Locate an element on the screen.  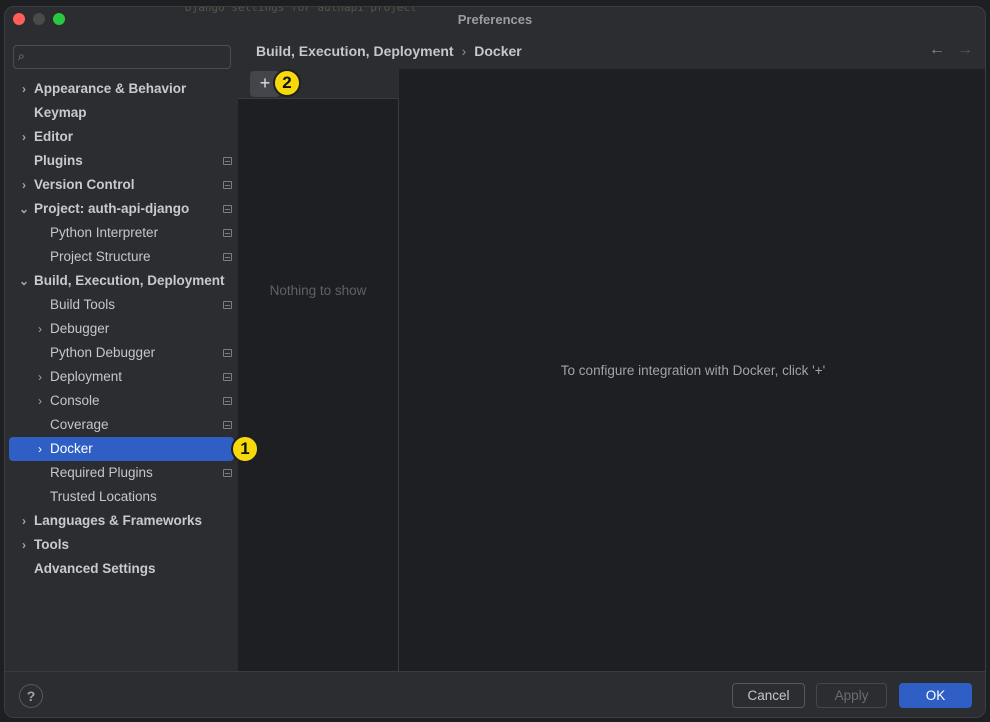
sidebar-item-languages-frameworks: › Languages & Frameworks is located at coordinates (121, 521).